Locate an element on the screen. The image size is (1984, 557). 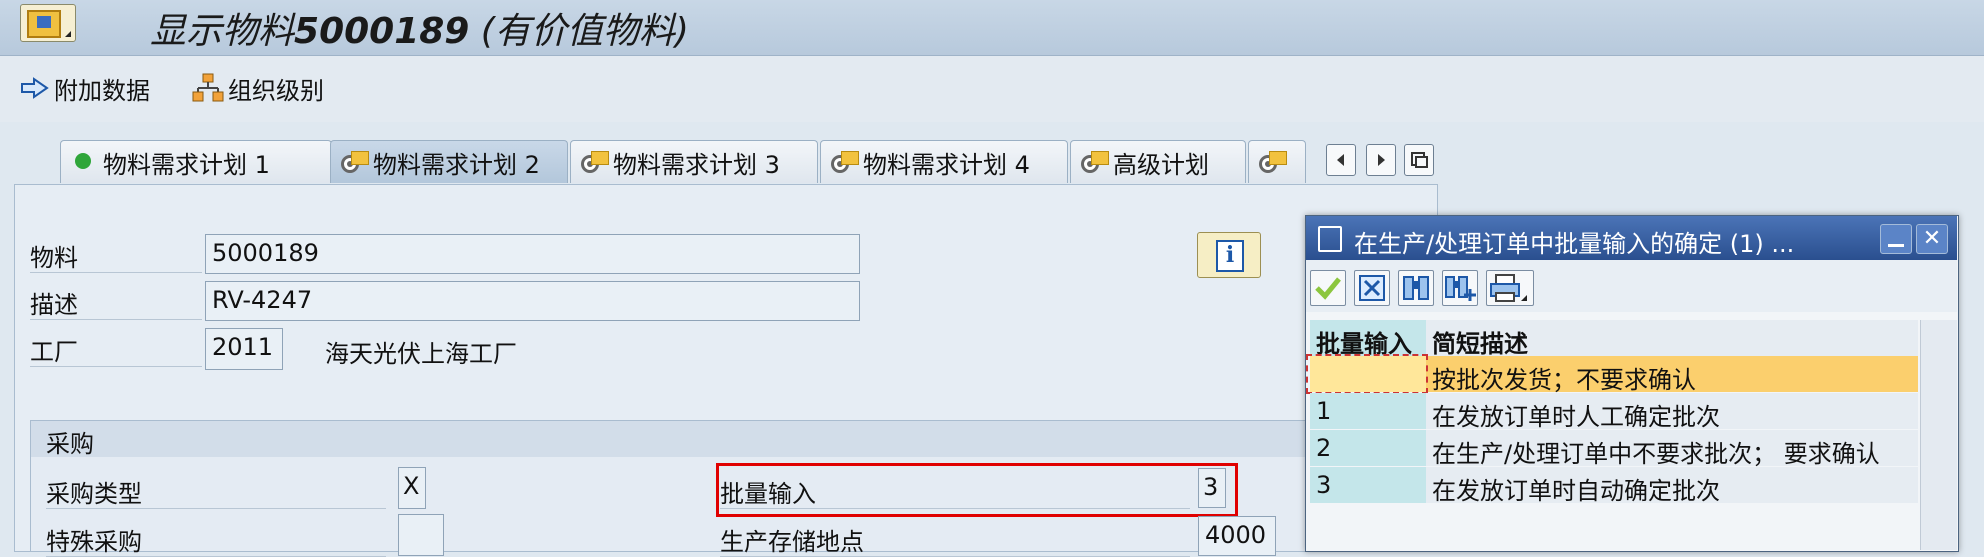
cancel-button is located at coordinates (1372, 288).